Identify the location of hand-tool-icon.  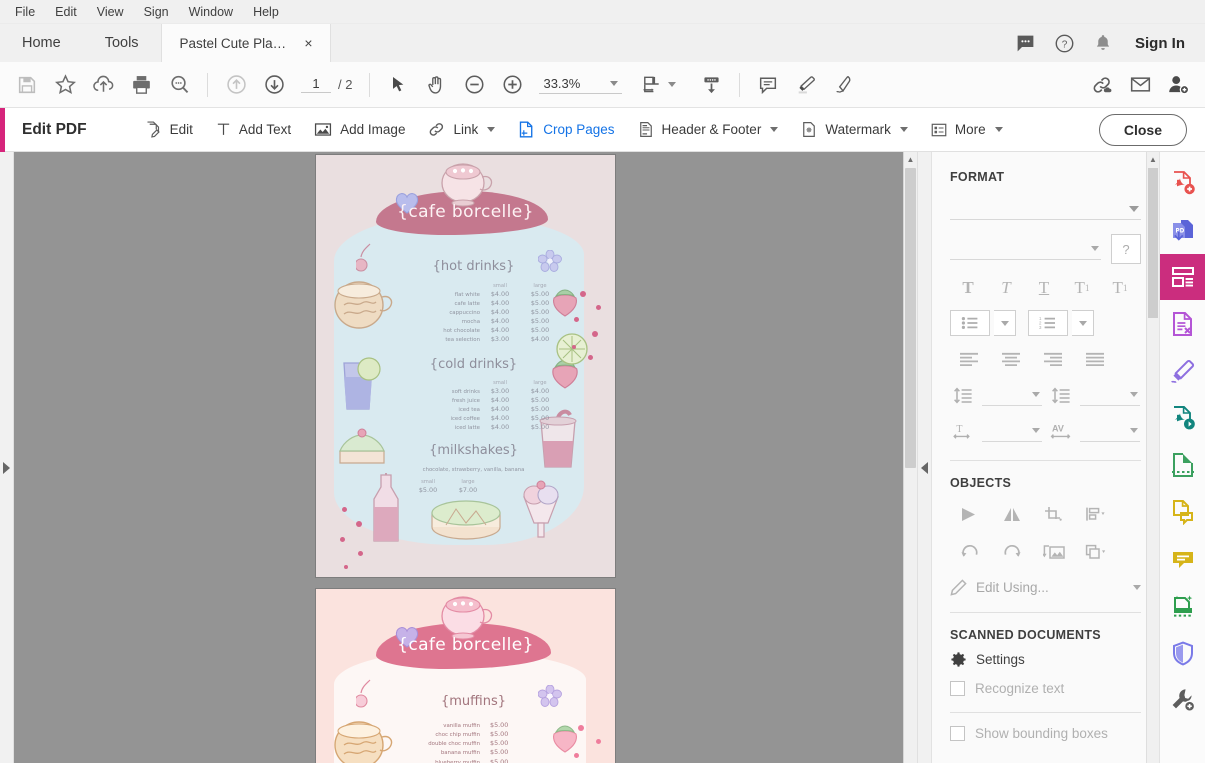
(436, 85).